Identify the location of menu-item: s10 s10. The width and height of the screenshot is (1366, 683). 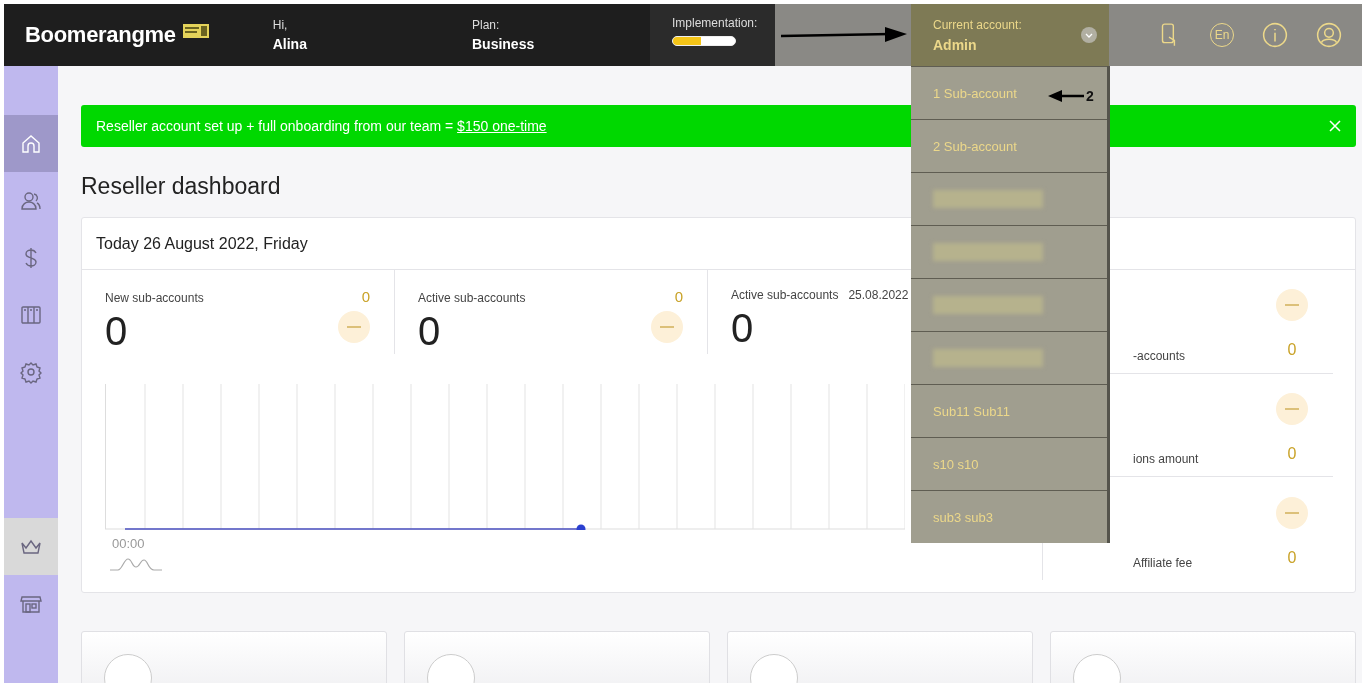
(1009, 463).